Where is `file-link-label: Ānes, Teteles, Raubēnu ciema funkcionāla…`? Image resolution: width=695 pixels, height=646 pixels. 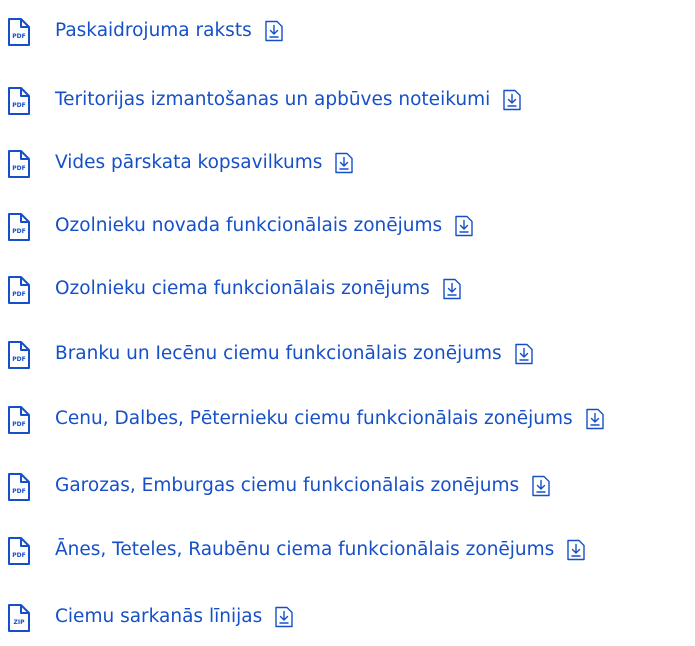
file-link-label: Ānes, Teteles, Raubēnu ciema funkcionāla… is located at coordinates (305, 549).